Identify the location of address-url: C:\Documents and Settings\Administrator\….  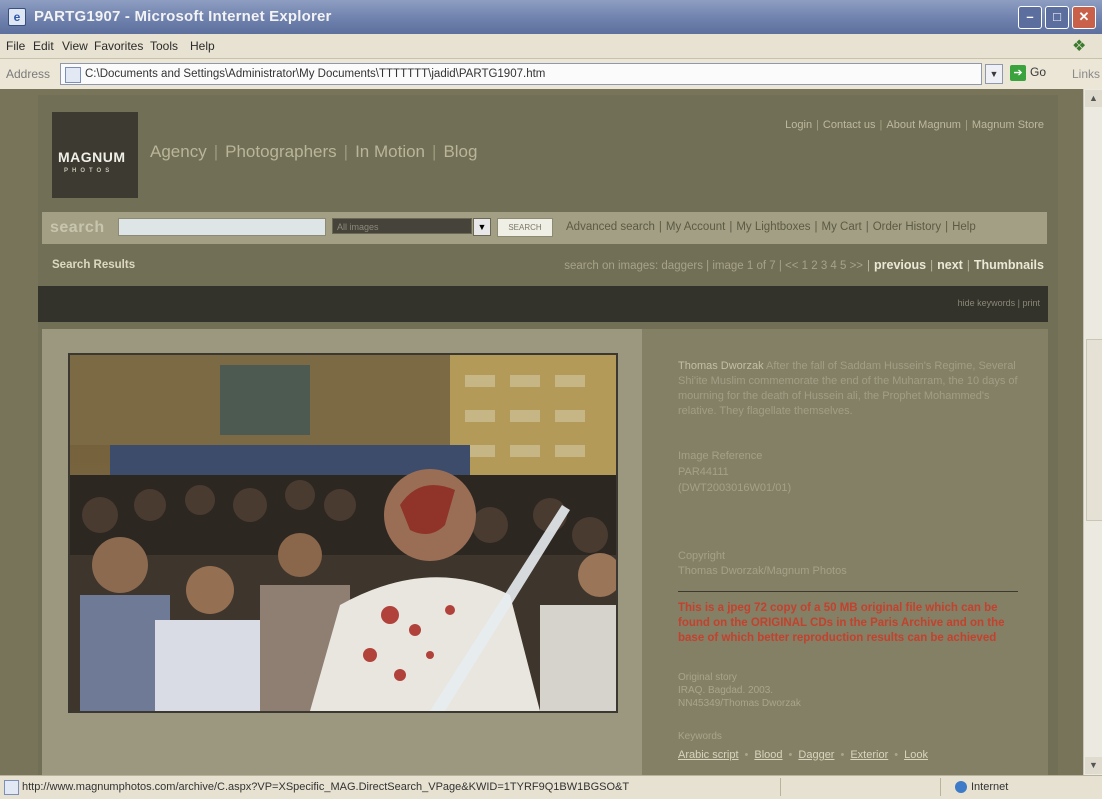
(315, 74).